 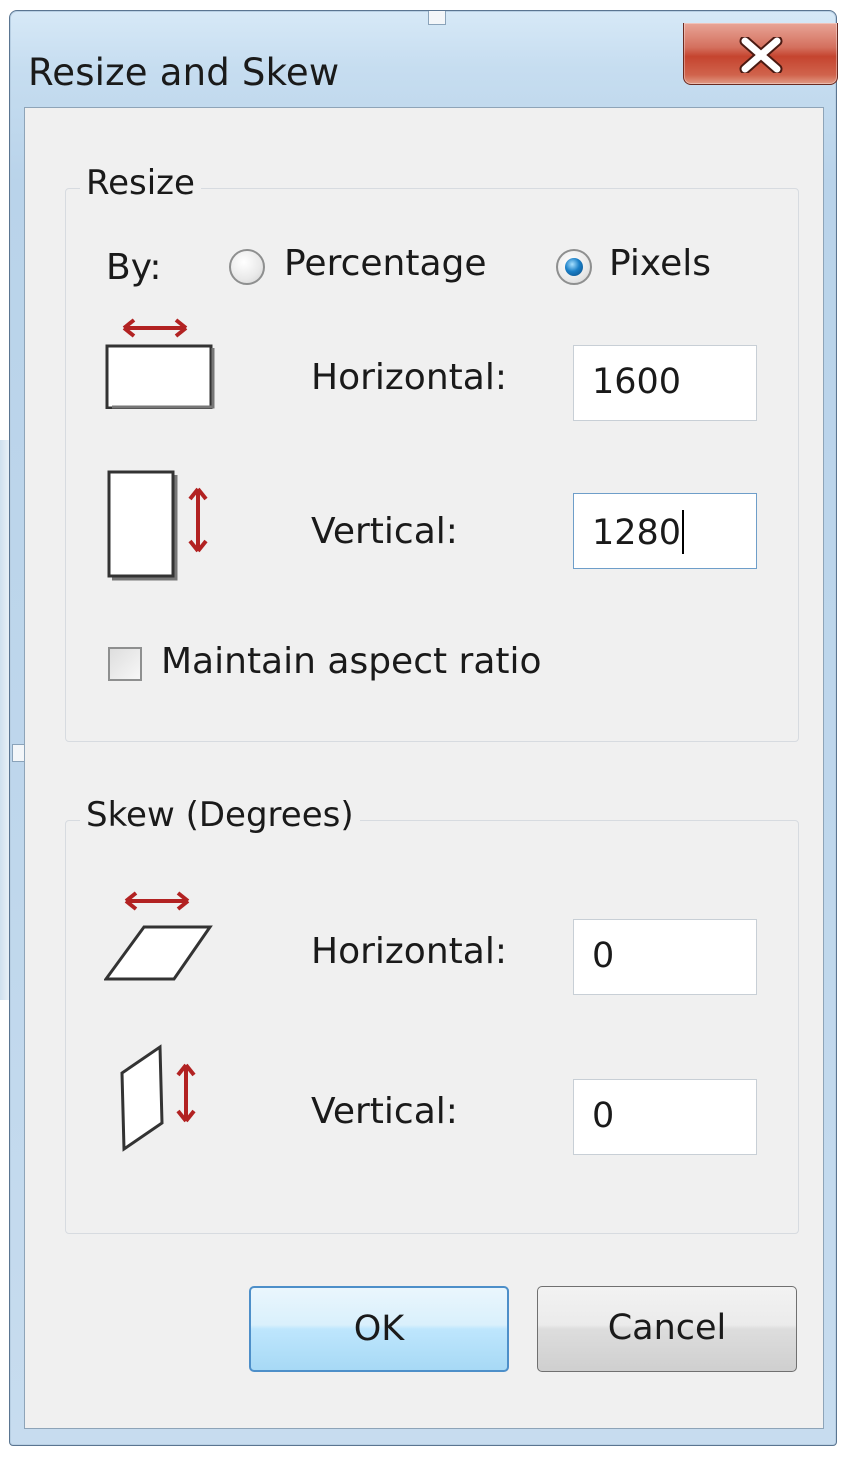 I want to click on resize-vertical-input: 1280, so click(x=665, y=531).